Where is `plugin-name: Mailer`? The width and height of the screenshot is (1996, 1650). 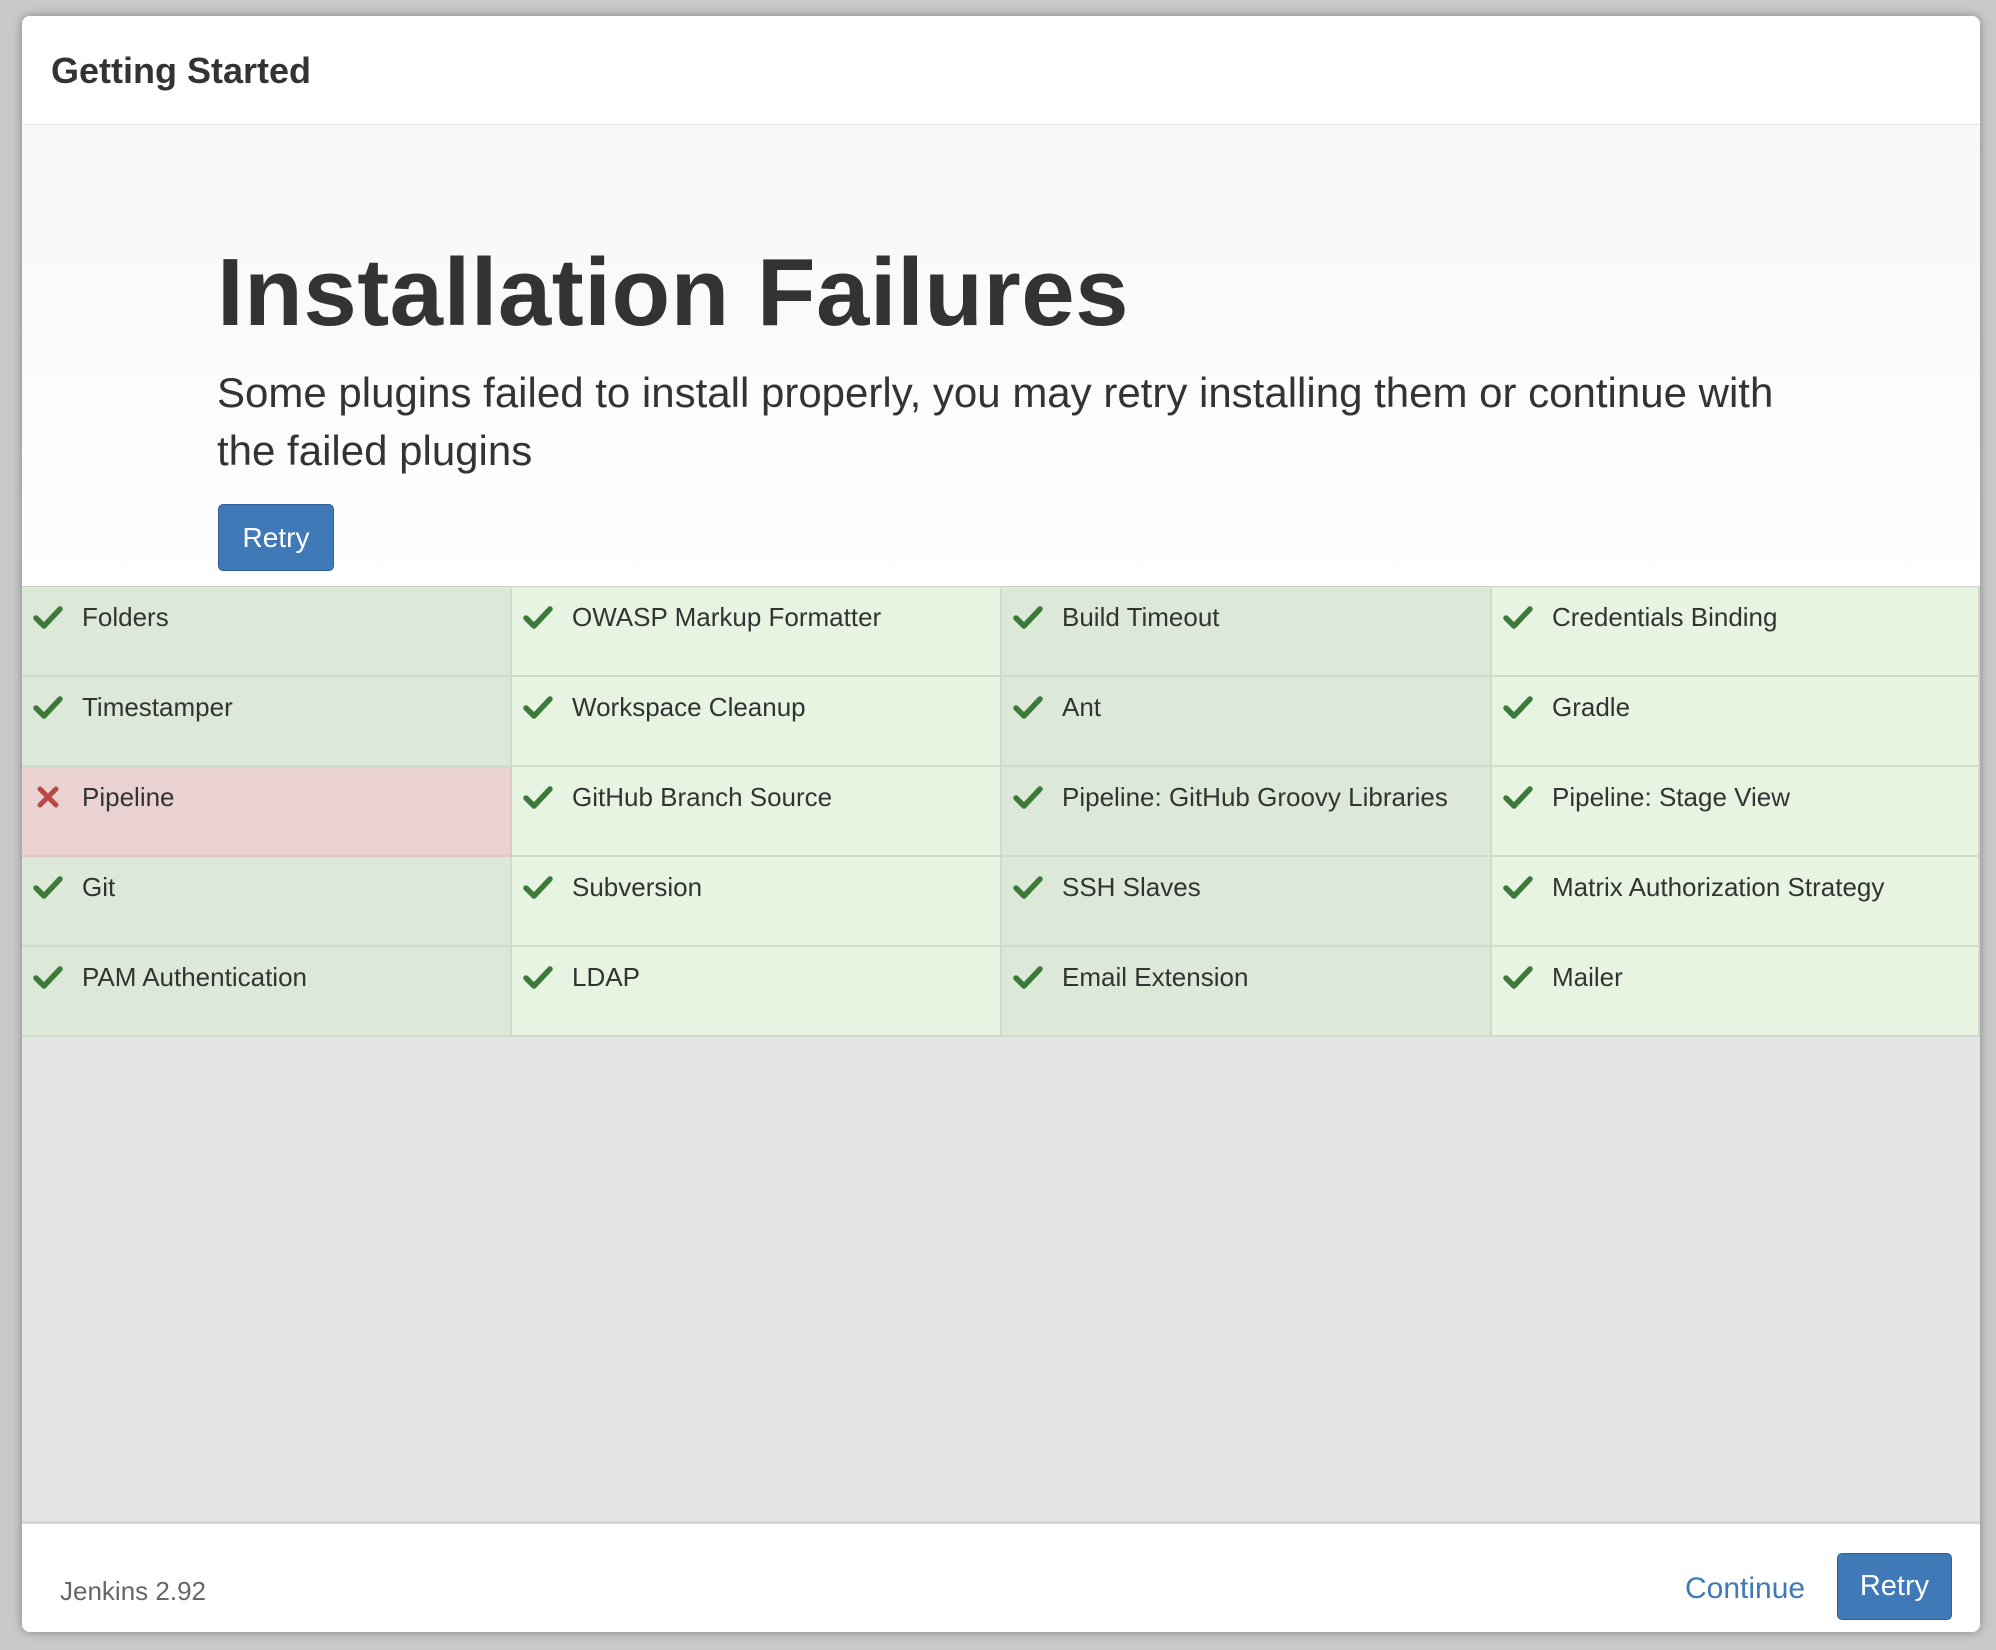
plugin-name: Mailer is located at coordinates (1587, 977).